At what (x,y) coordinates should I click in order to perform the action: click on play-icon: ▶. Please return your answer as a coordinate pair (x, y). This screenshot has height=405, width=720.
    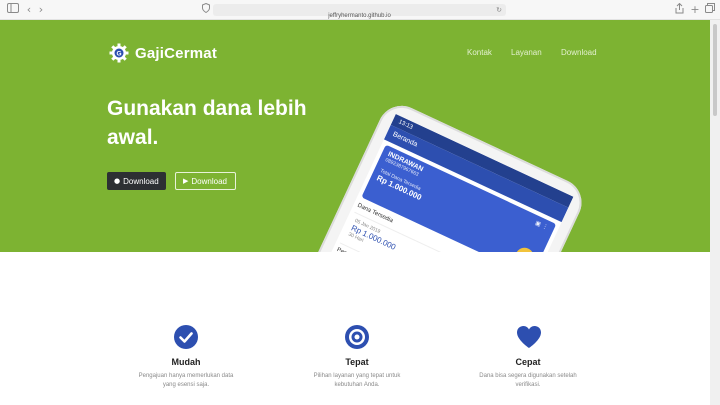
    Looking at the image, I should click on (186, 181).